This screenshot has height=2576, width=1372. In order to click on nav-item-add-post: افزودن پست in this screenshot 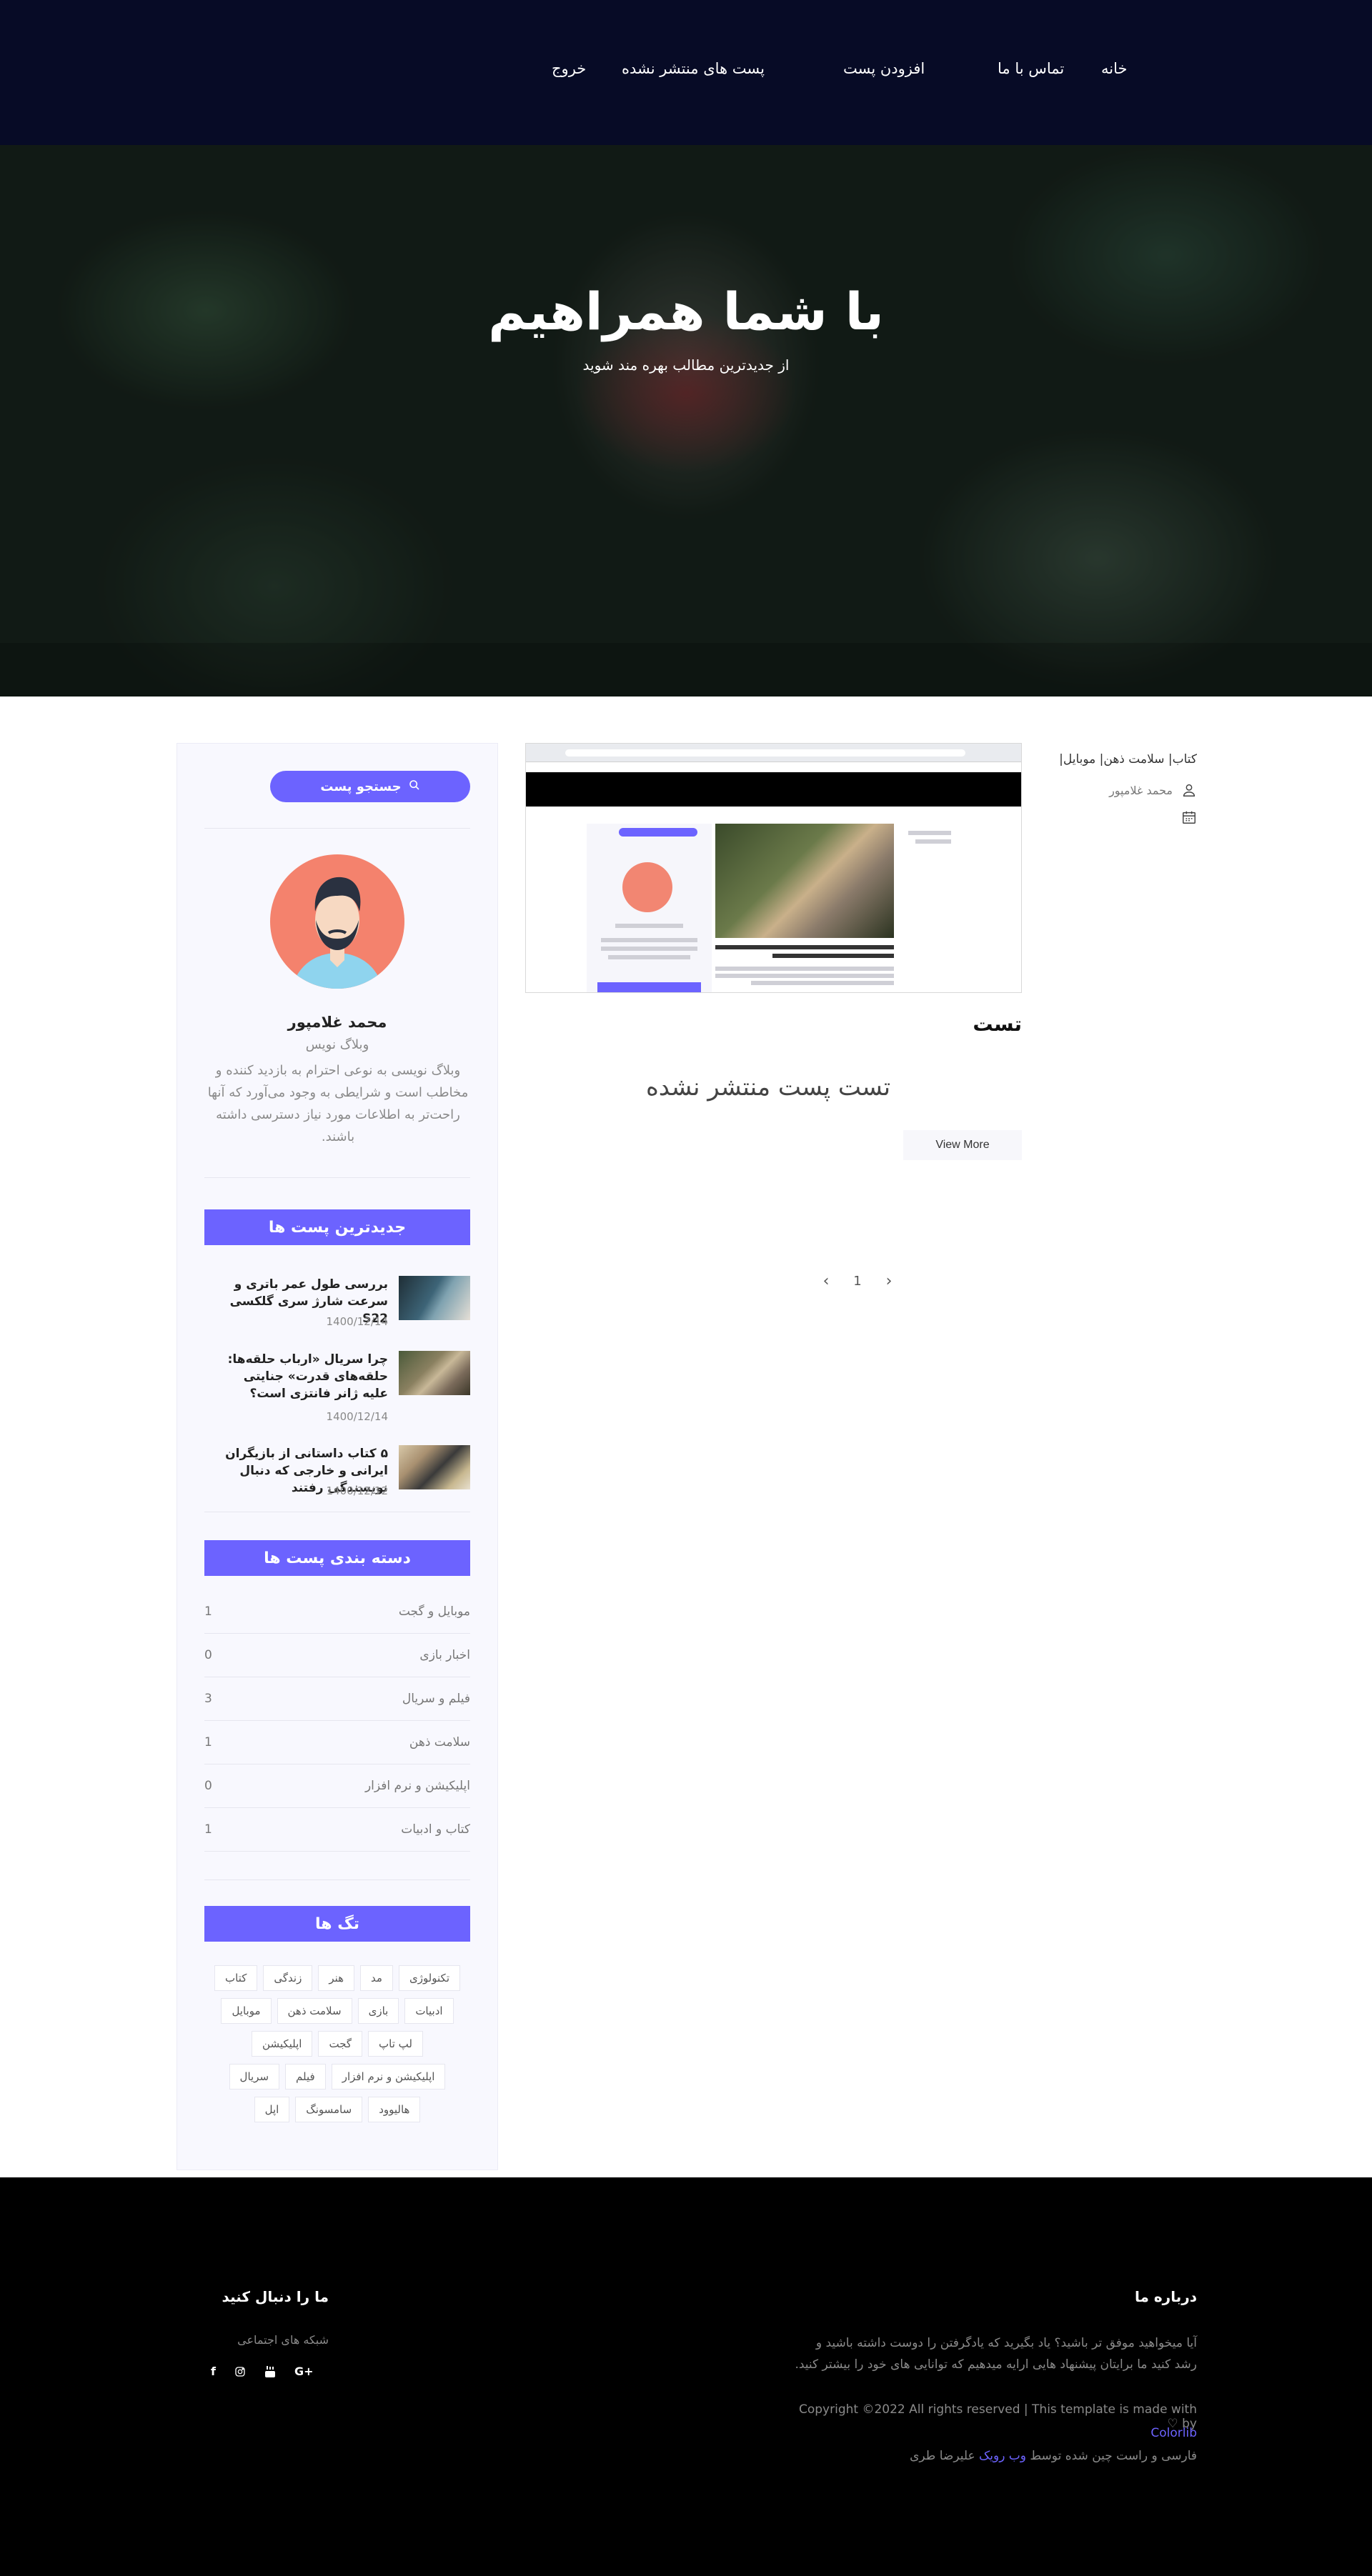, I will do `click(884, 68)`.